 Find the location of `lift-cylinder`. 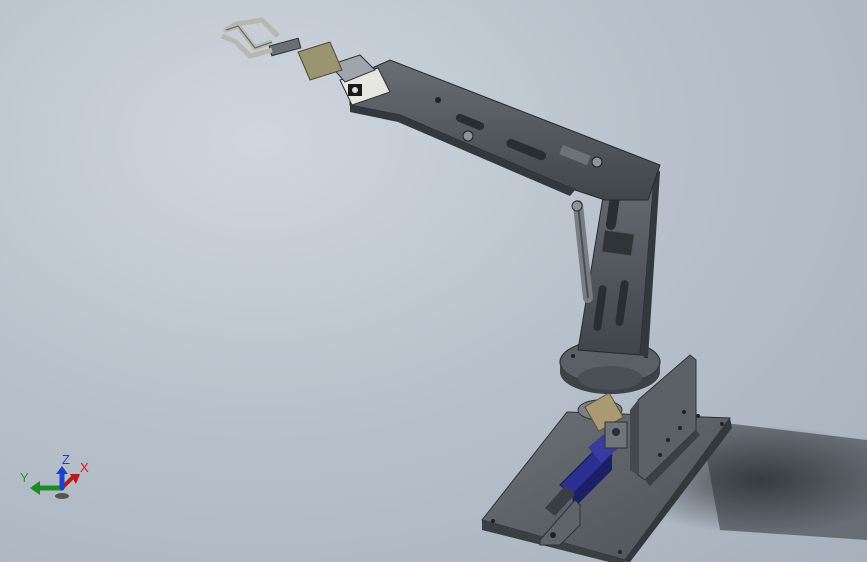

lift-cylinder is located at coordinates (582, 251).